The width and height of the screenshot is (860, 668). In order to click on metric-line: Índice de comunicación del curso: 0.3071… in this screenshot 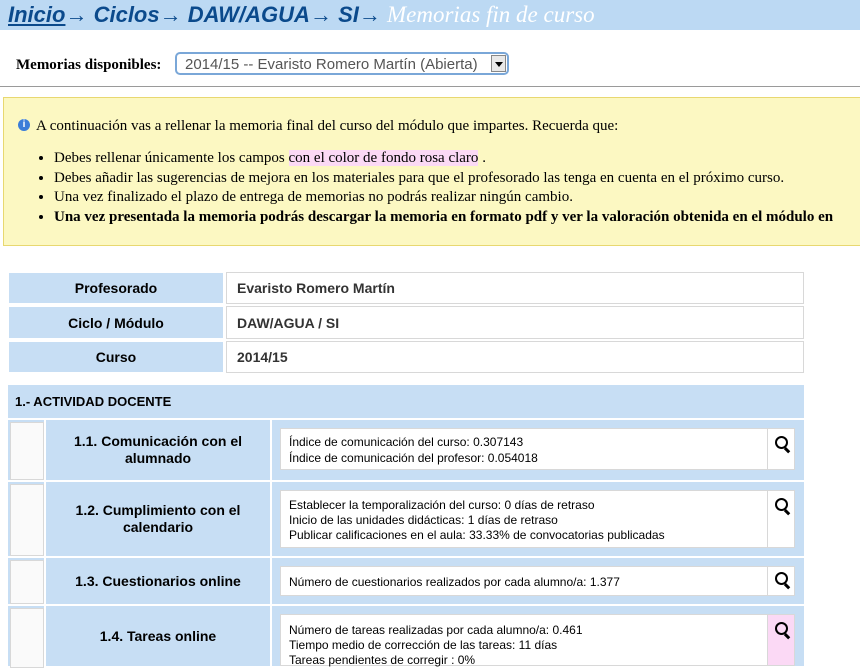, I will do `click(406, 442)`.